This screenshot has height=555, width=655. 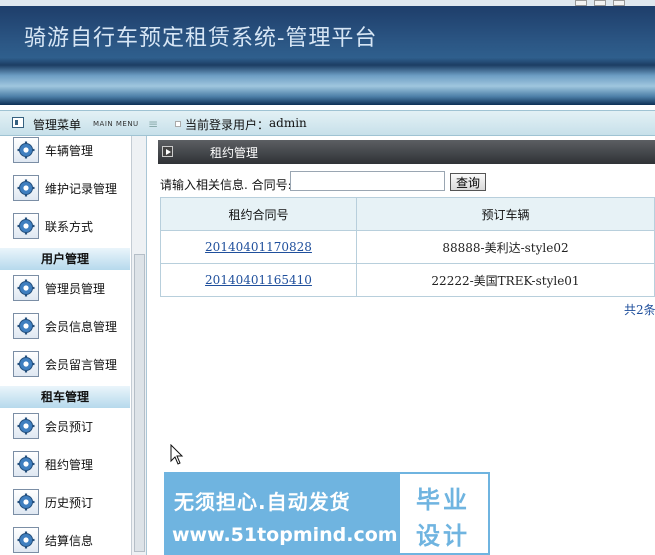 What do you see at coordinates (69, 541) in the screenshot?
I see `sidebar-item-label: 结算信息` at bounding box center [69, 541].